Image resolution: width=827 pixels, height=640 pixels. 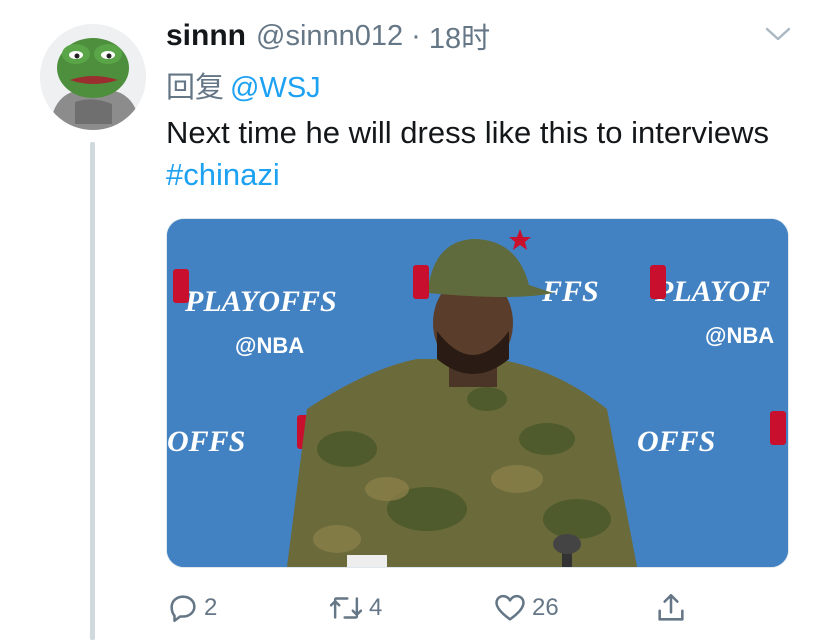 I want to click on frog-avatar-image, so click(x=93, y=77).